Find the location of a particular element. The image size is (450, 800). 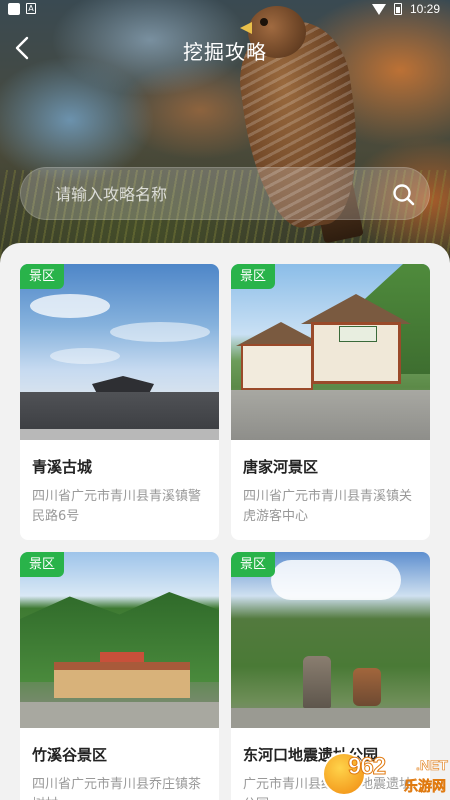

card-title: 青溪古城 is located at coordinates (62, 467).